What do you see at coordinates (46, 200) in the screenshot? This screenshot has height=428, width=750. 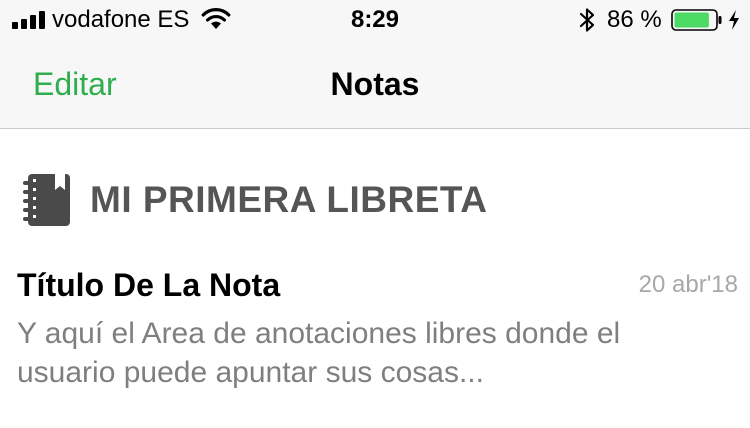 I see `notebook-icon` at bounding box center [46, 200].